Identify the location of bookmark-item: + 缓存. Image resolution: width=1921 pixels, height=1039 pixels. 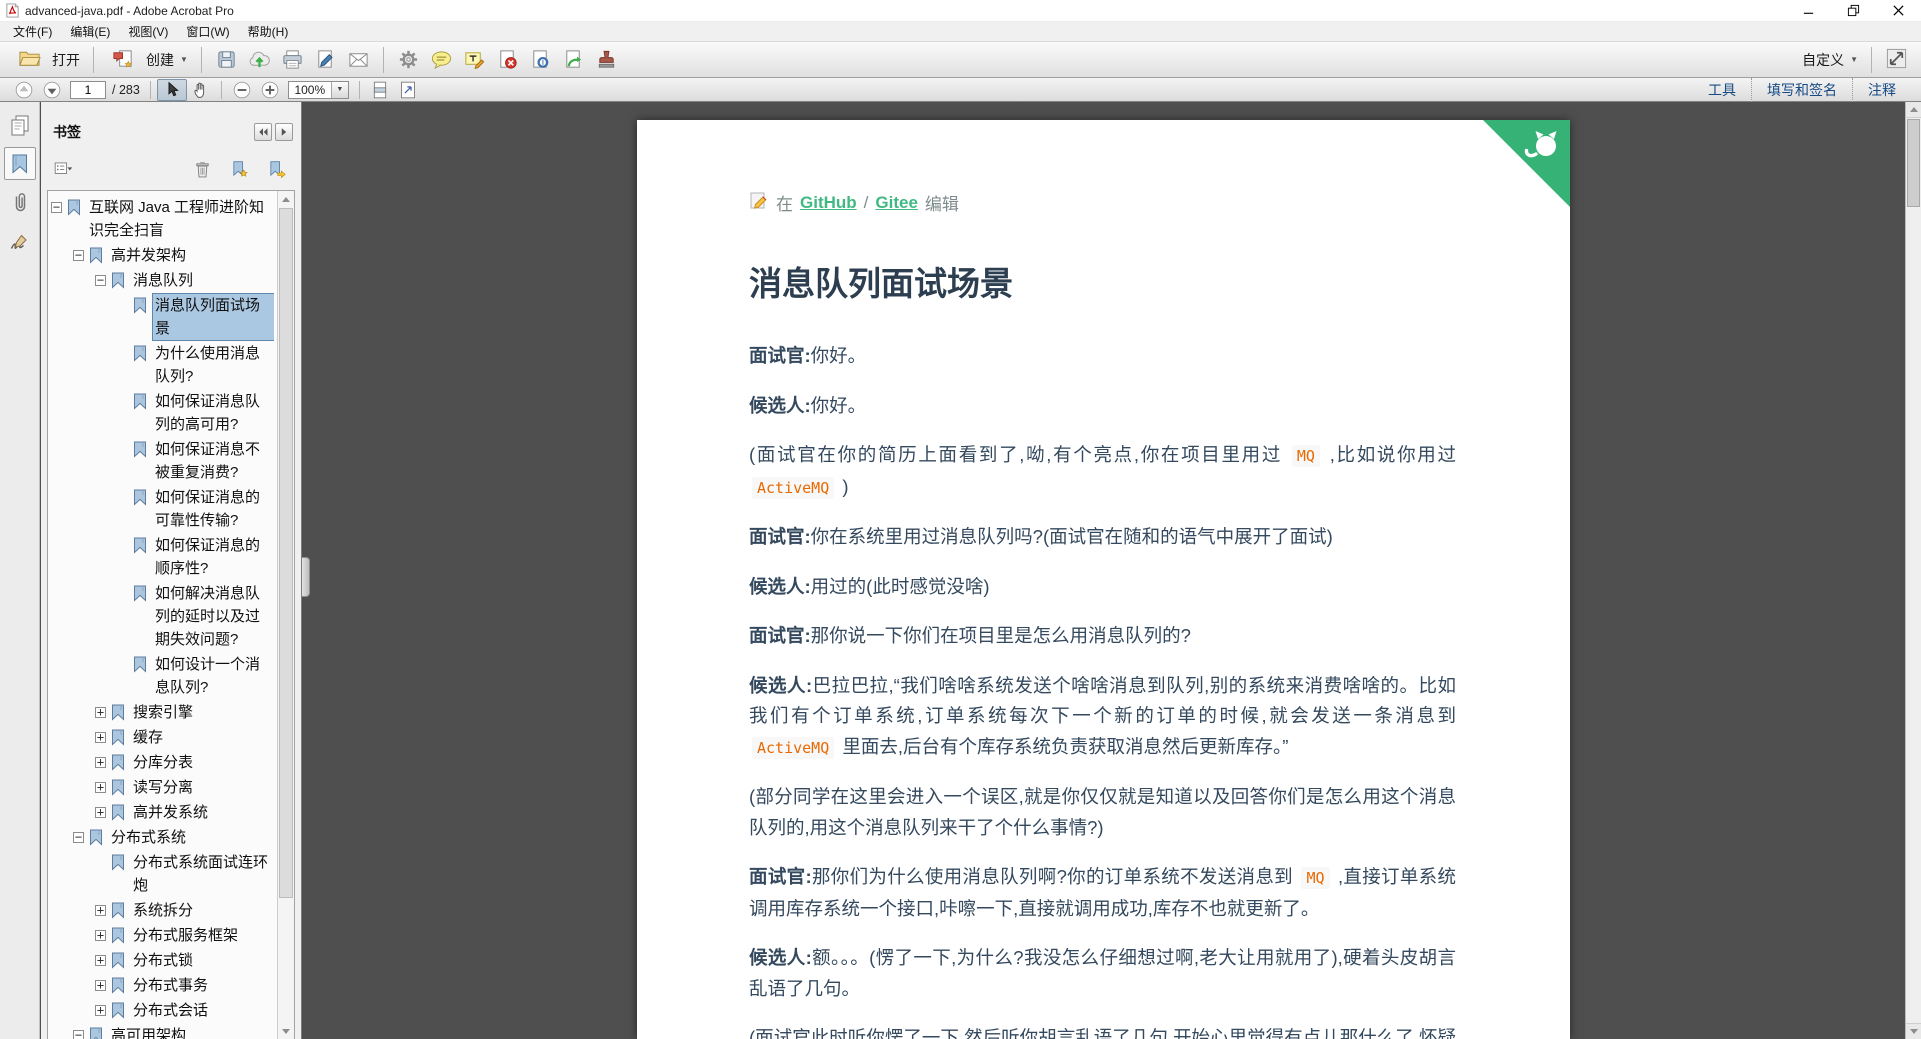
(162, 737).